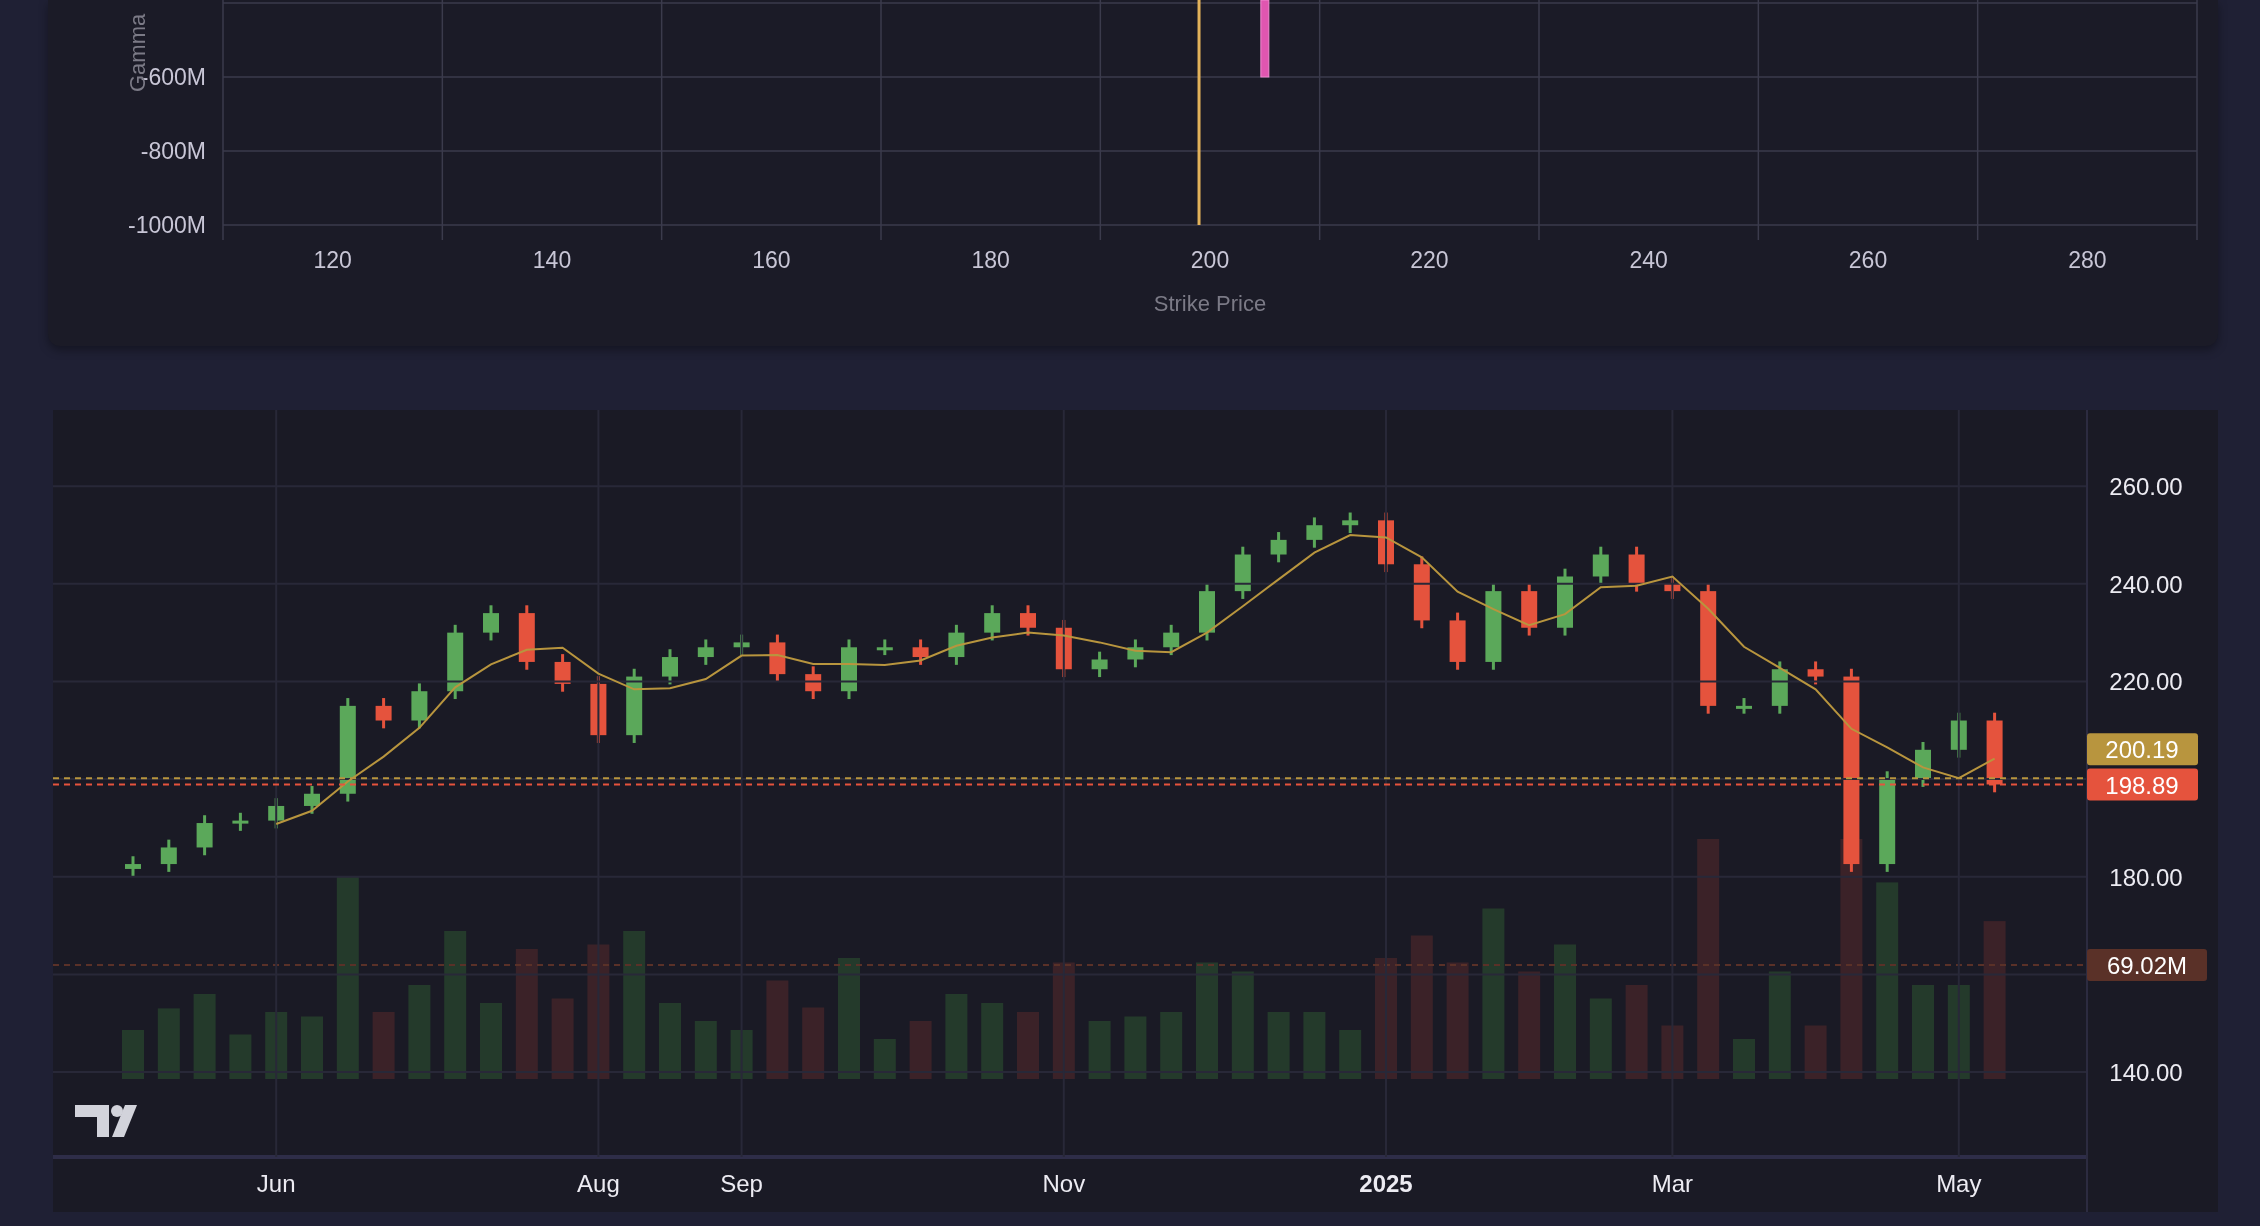 The image size is (2260, 1226). What do you see at coordinates (2146, 584) in the screenshot?
I see `price-axis-label: 240.00` at bounding box center [2146, 584].